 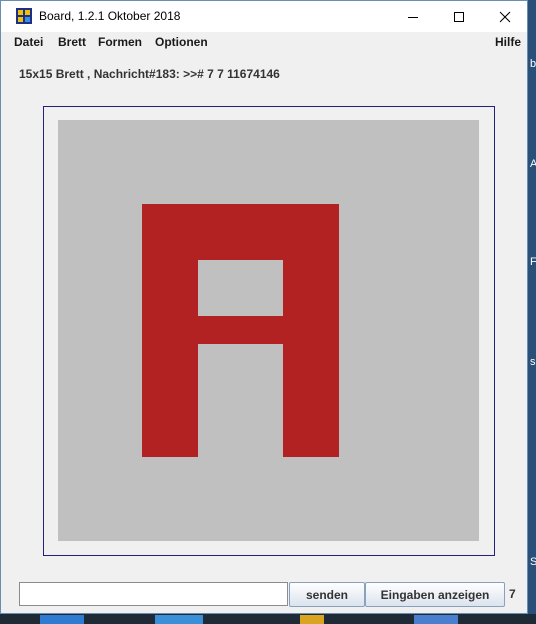 I want to click on desktop-text-fragment: sl, so click(x=533, y=362).